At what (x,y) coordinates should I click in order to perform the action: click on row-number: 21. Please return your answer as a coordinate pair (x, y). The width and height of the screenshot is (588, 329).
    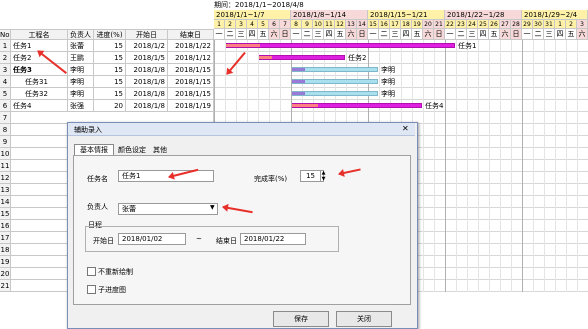
    Looking at the image, I should click on (5, 286).